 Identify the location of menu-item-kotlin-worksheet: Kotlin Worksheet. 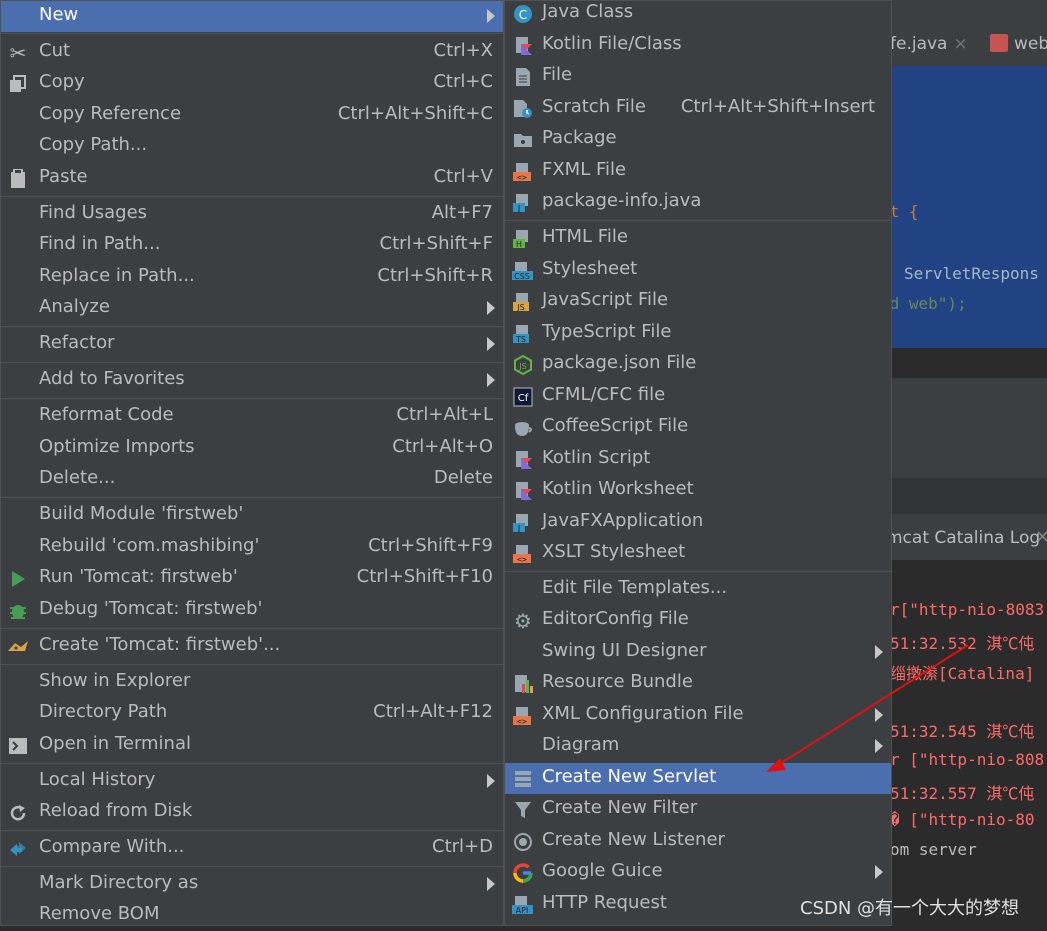
(698, 490).